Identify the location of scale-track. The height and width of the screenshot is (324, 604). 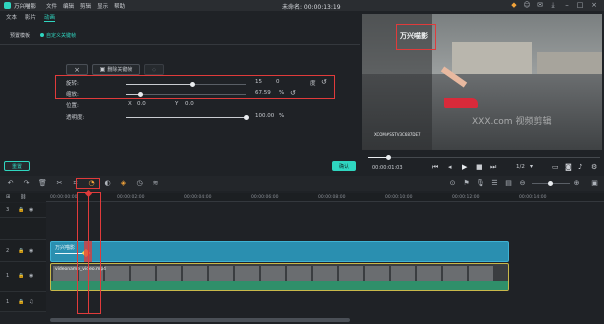
(186, 94).